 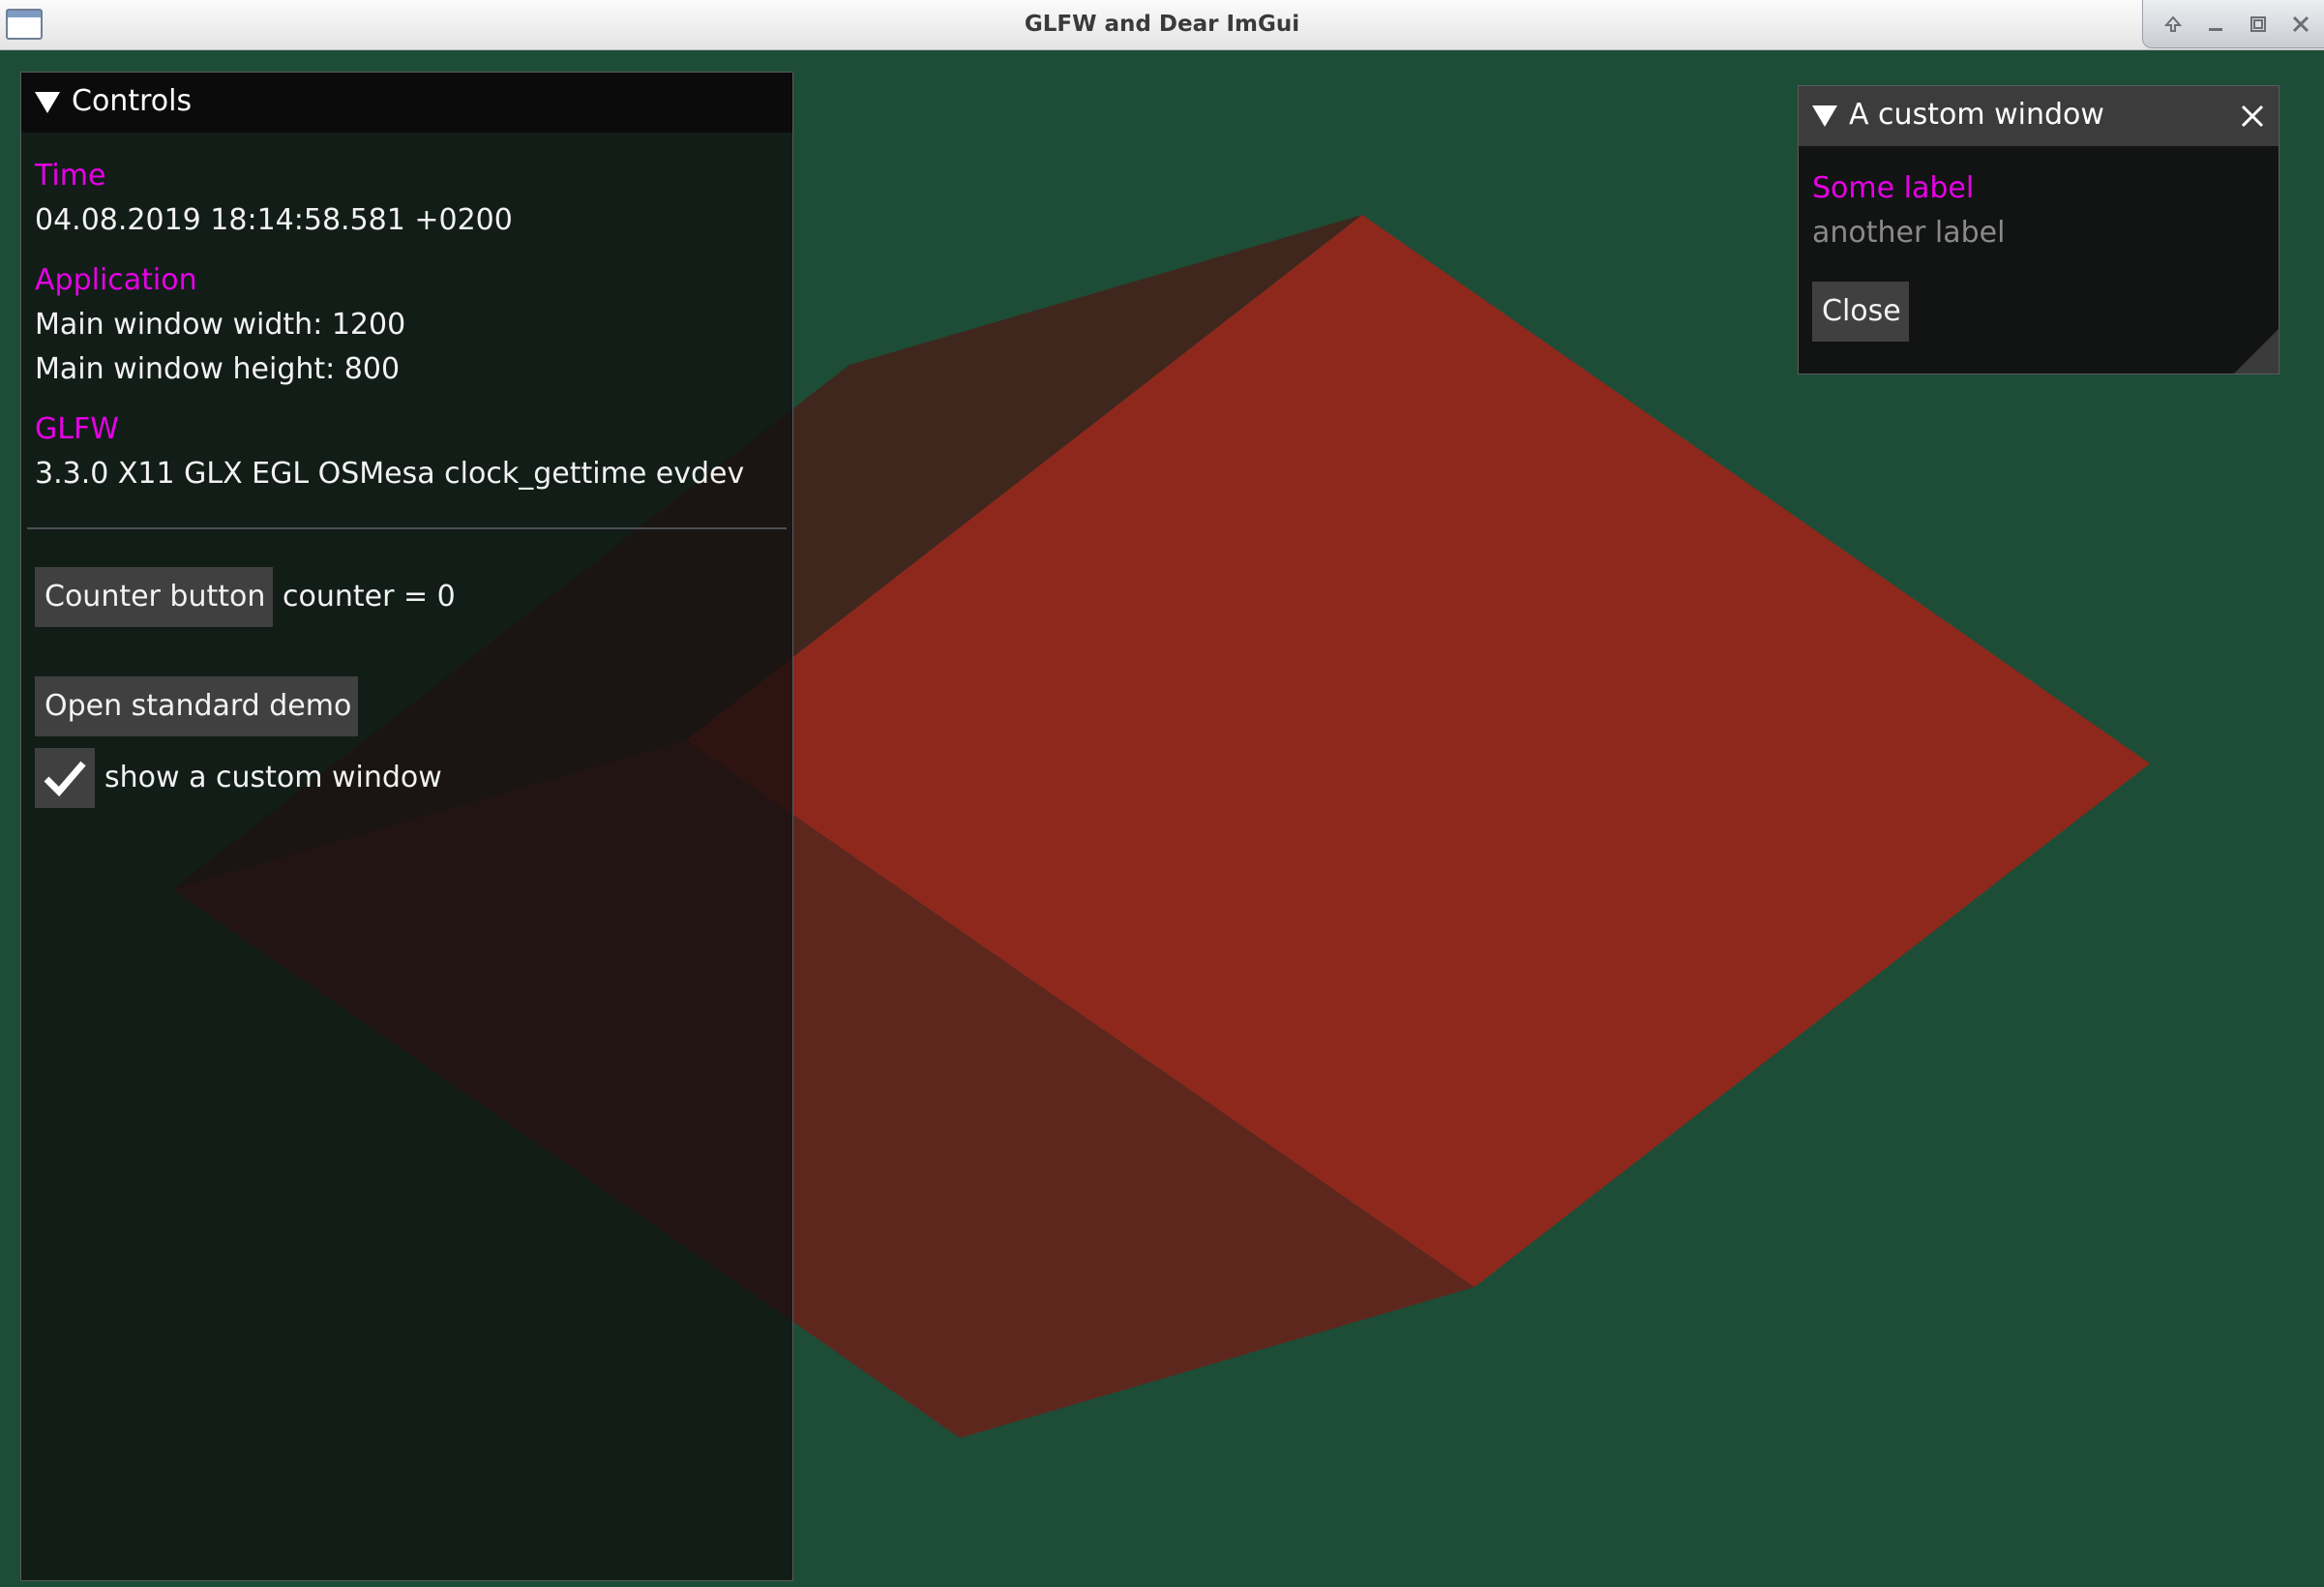 I want to click on os-title-bar: GLFW and Dear ImGui, so click(x=1162, y=25).